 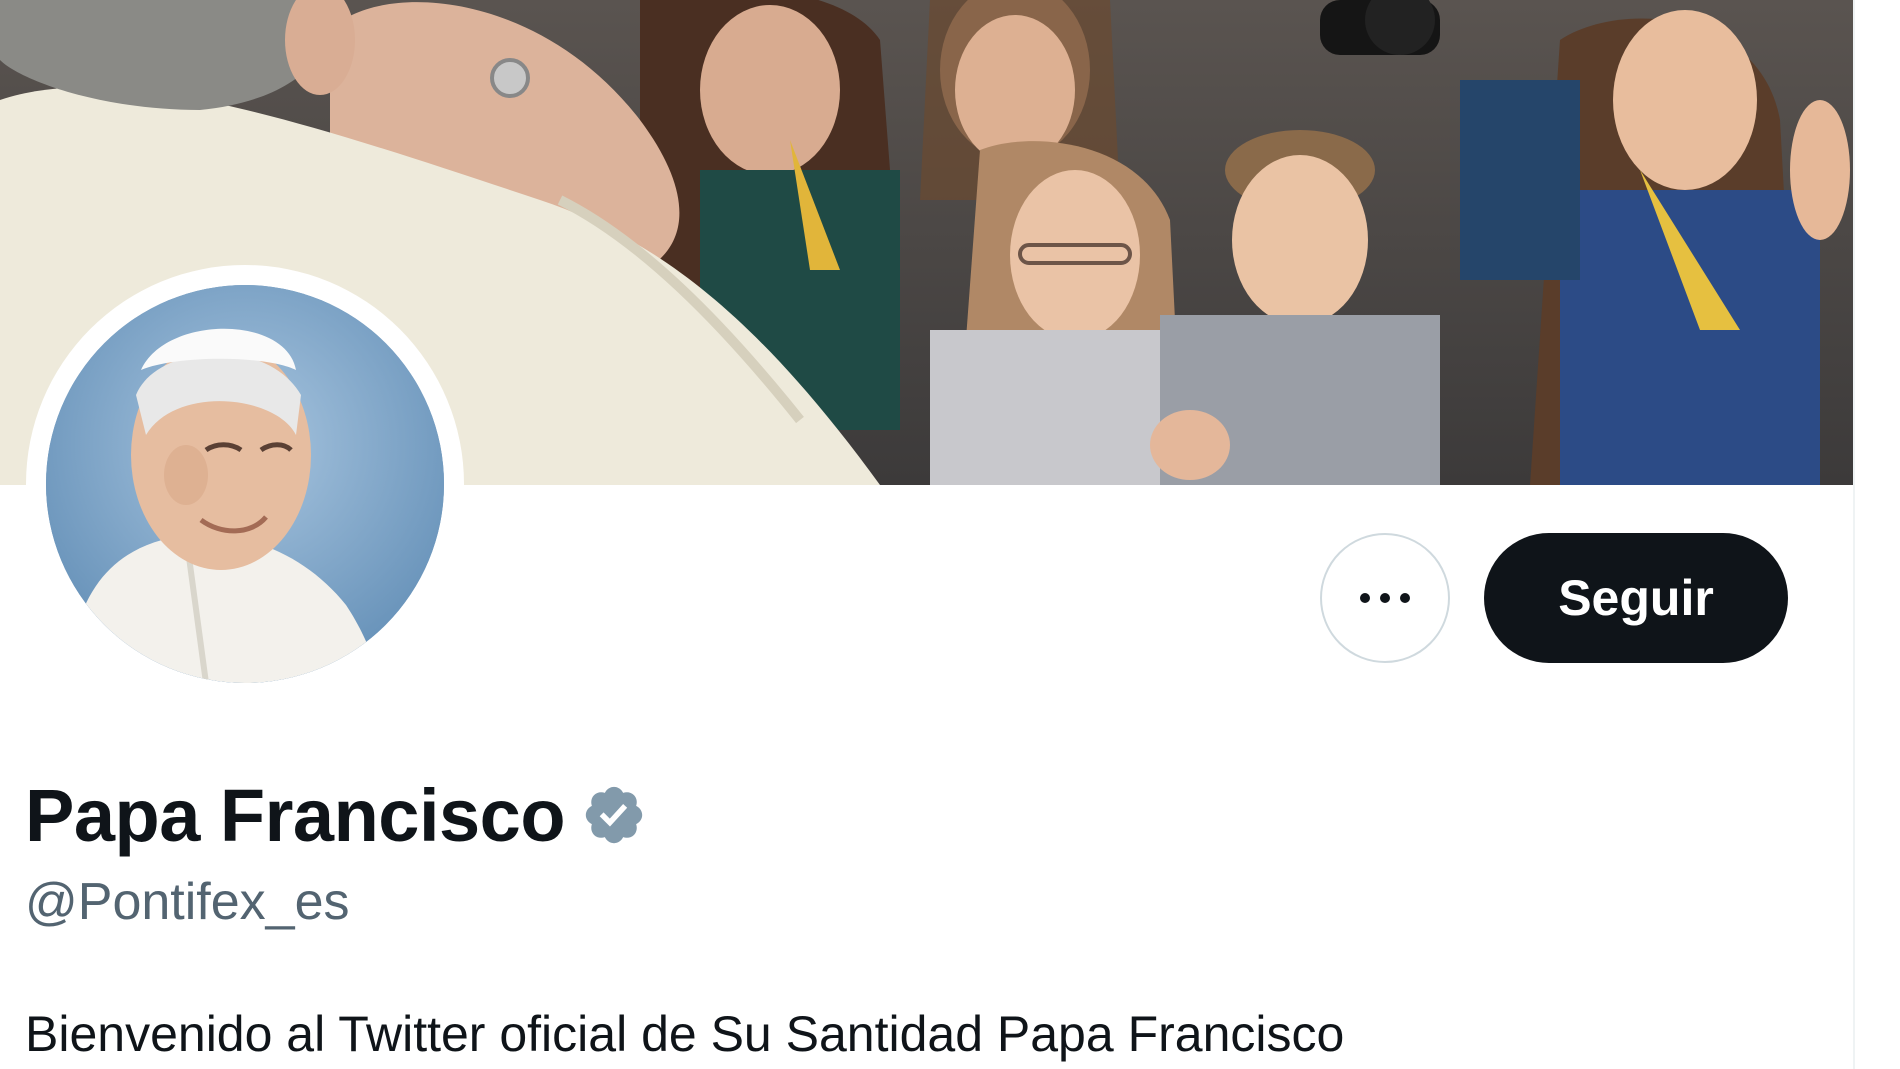 What do you see at coordinates (614, 815) in the screenshot?
I see `verified-badge-icon` at bounding box center [614, 815].